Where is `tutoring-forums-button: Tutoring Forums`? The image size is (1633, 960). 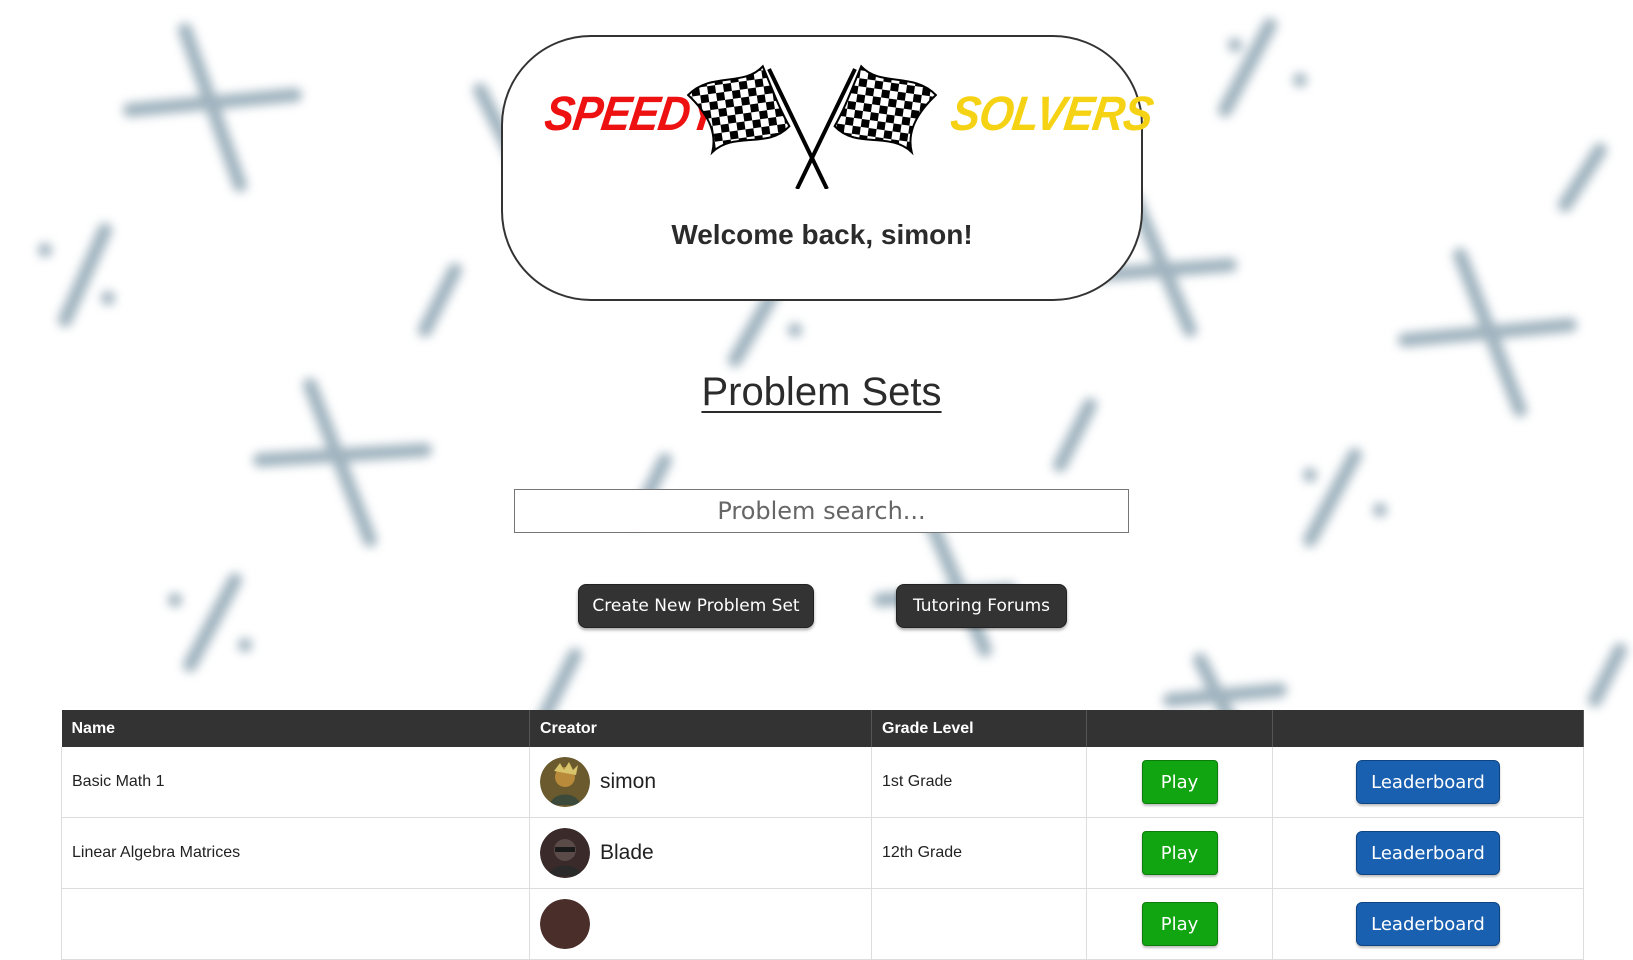 tutoring-forums-button: Tutoring Forums is located at coordinates (981, 606).